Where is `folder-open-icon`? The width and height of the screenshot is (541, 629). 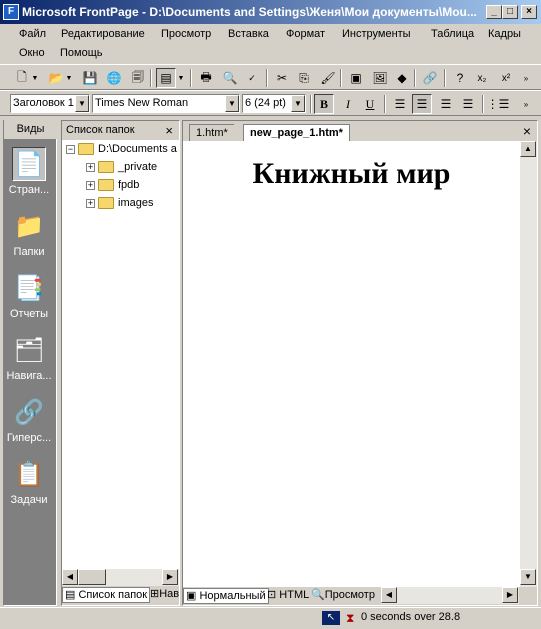 folder-open-icon is located at coordinates (86, 149).